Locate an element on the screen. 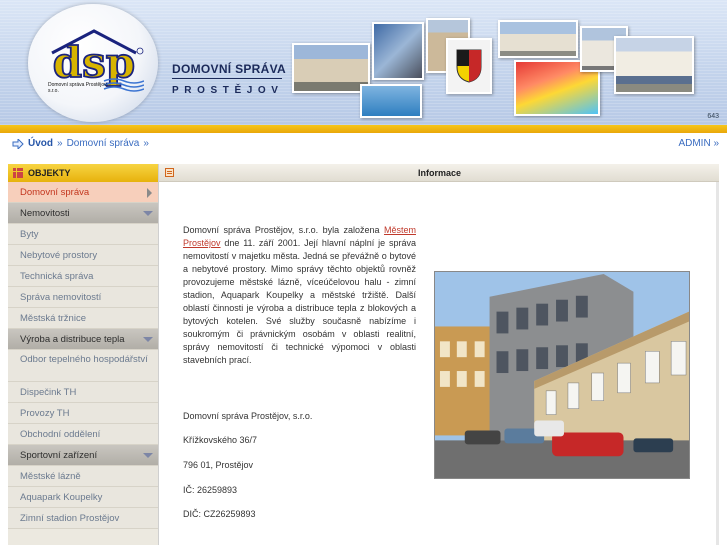  address-street: Křížkovského 36/7 is located at coordinates (220, 440).